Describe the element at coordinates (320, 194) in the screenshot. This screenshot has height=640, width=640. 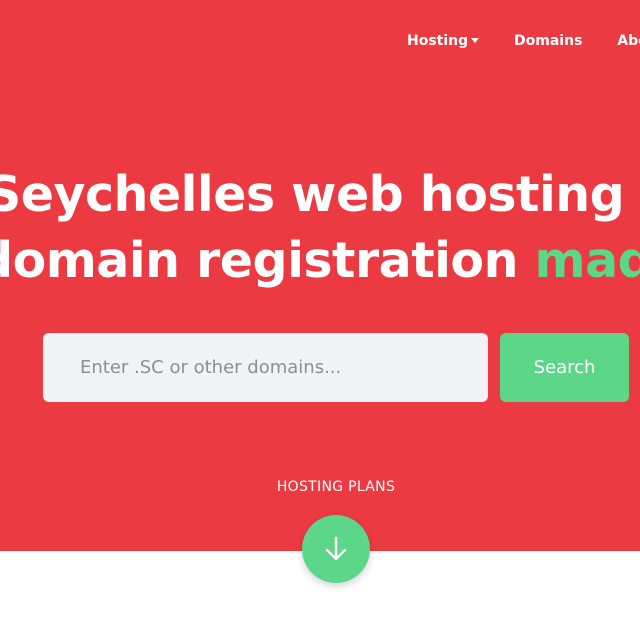
I see `headline-line-1: Seychelles web hosting and` at that location.